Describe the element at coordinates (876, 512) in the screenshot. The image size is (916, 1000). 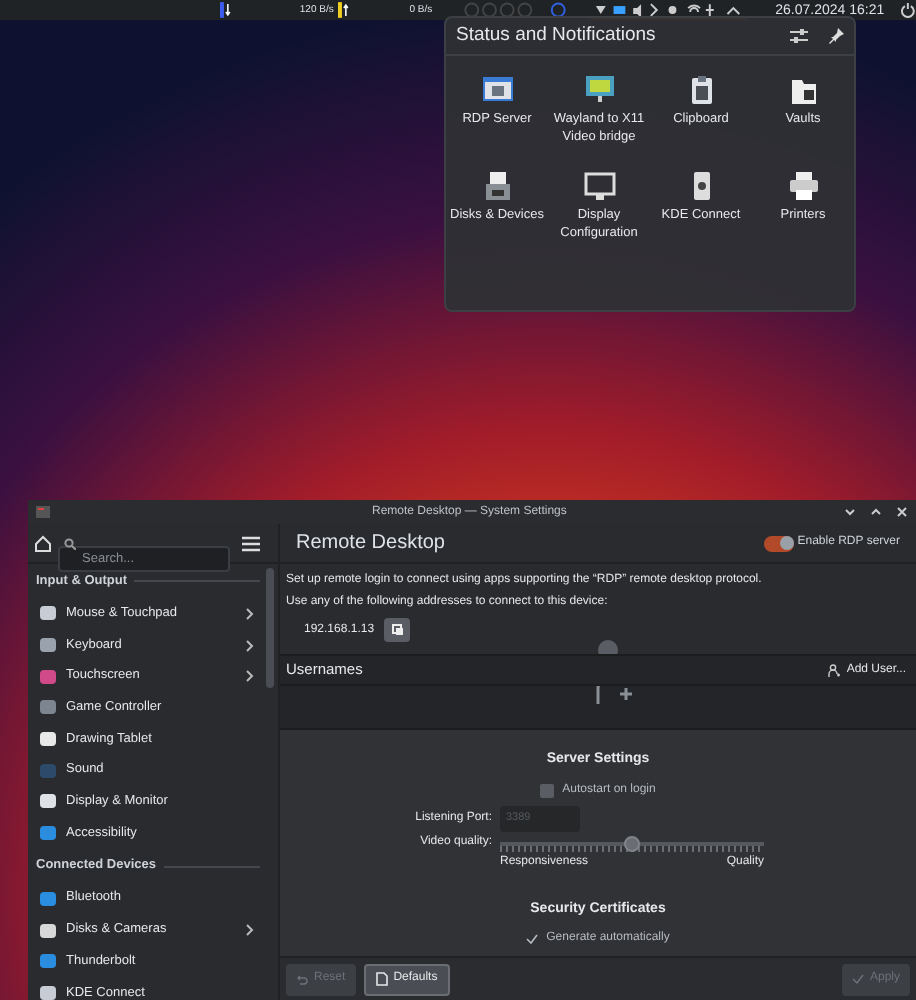
I see `maximize-icon` at that location.